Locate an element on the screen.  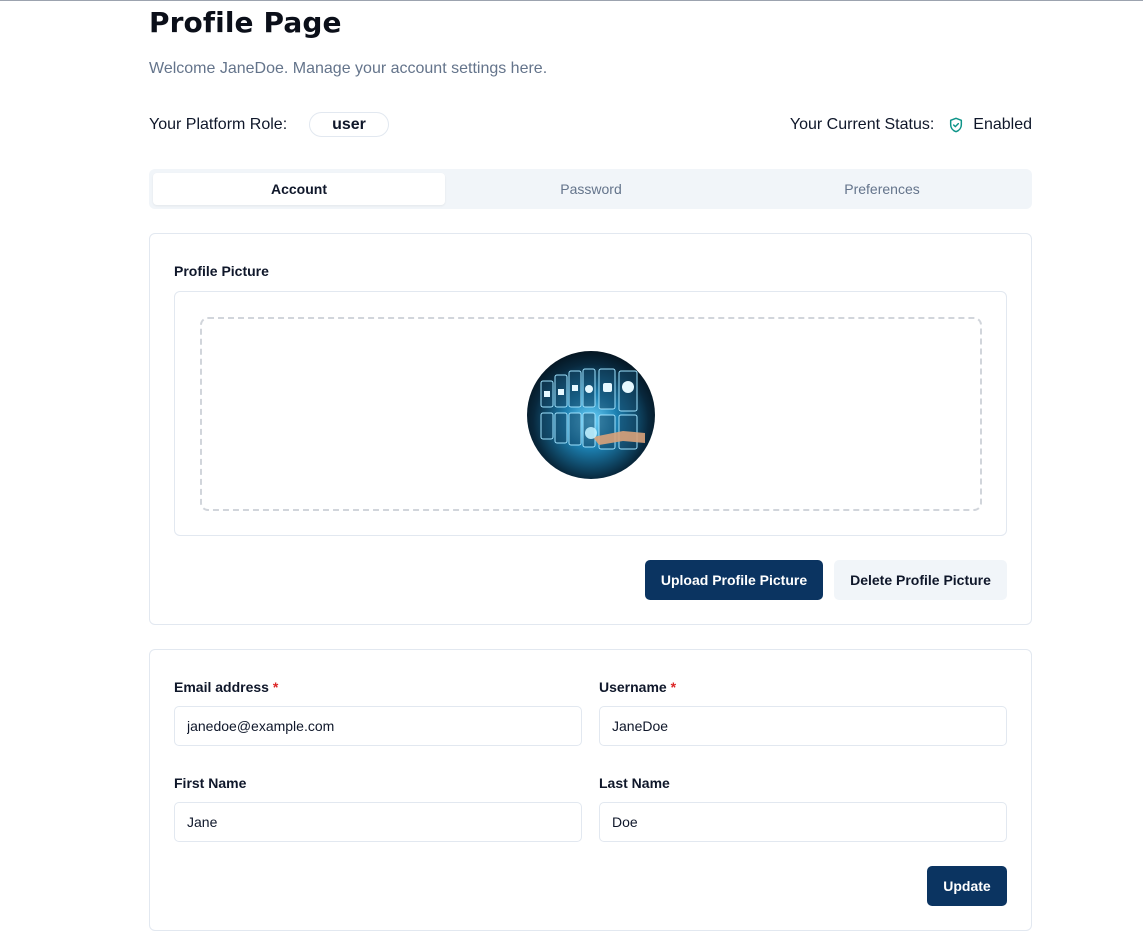
page-title: Profile Page is located at coordinates (245, 22).